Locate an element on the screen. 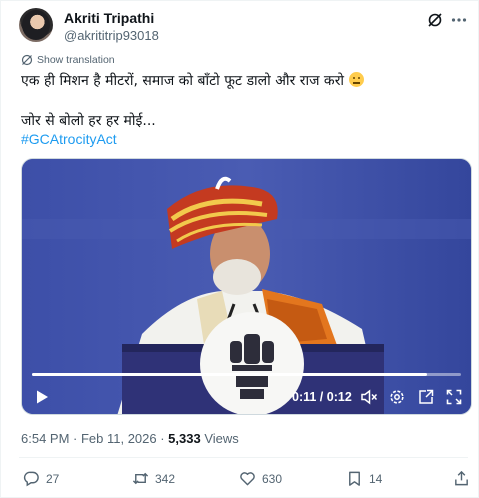 This screenshot has height=498, width=479. action-bar: 27 342 630 14 is located at coordinates (240, 480).